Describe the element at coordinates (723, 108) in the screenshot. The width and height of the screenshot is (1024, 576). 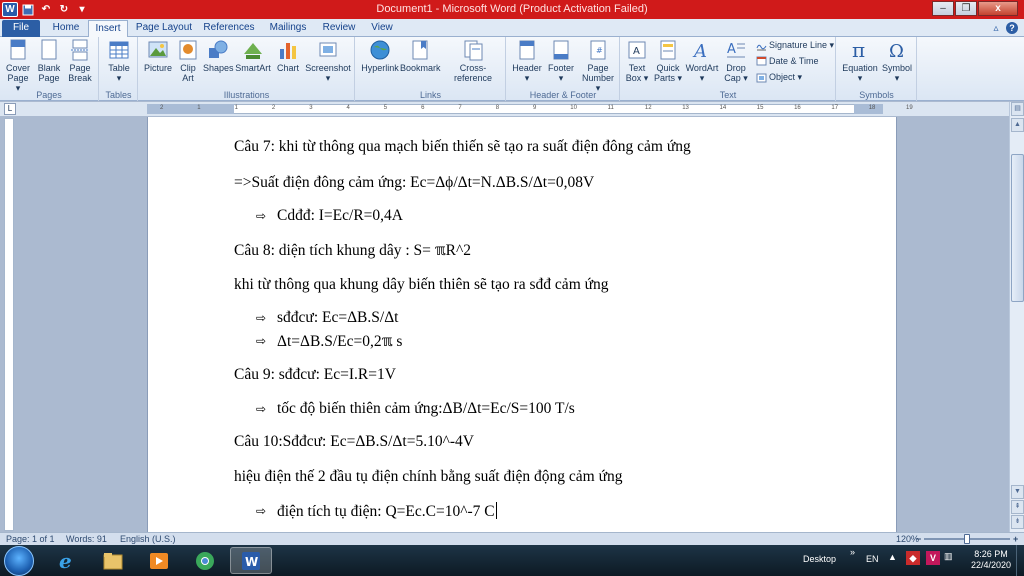
I see `ruler-number: 14` at that location.